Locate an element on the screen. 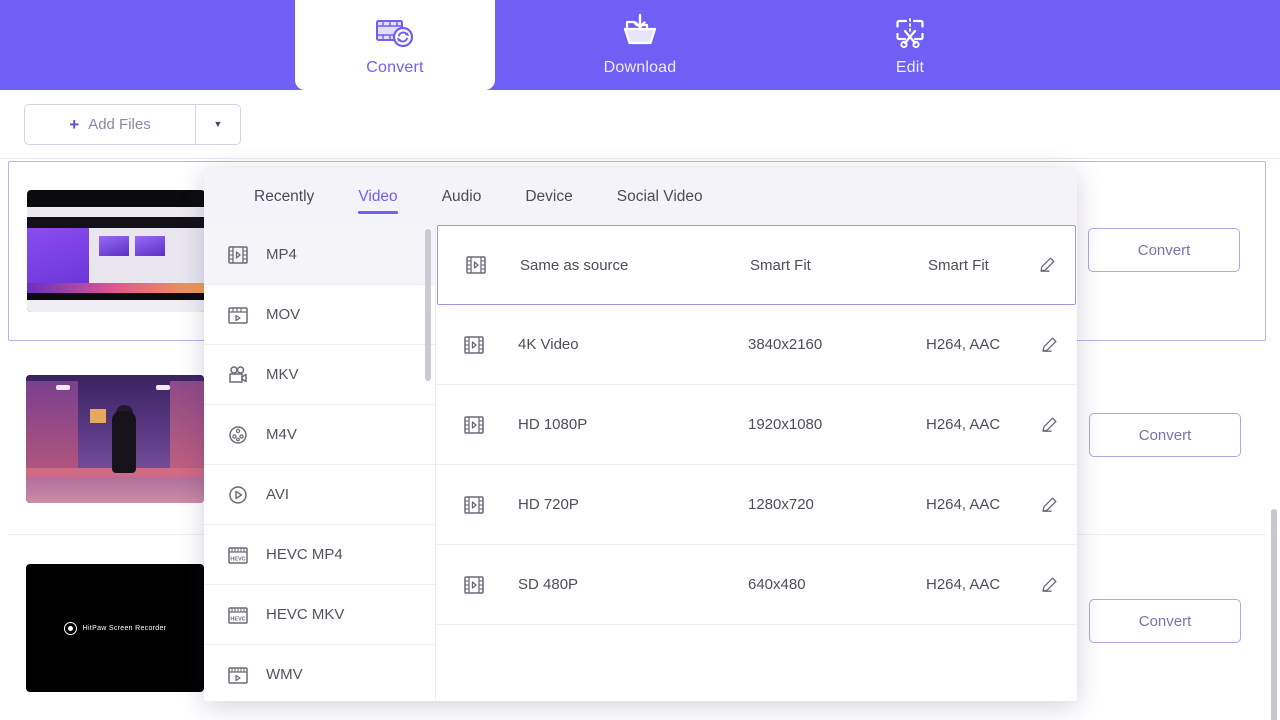  add-files-button: + Add Files is located at coordinates (110, 124).